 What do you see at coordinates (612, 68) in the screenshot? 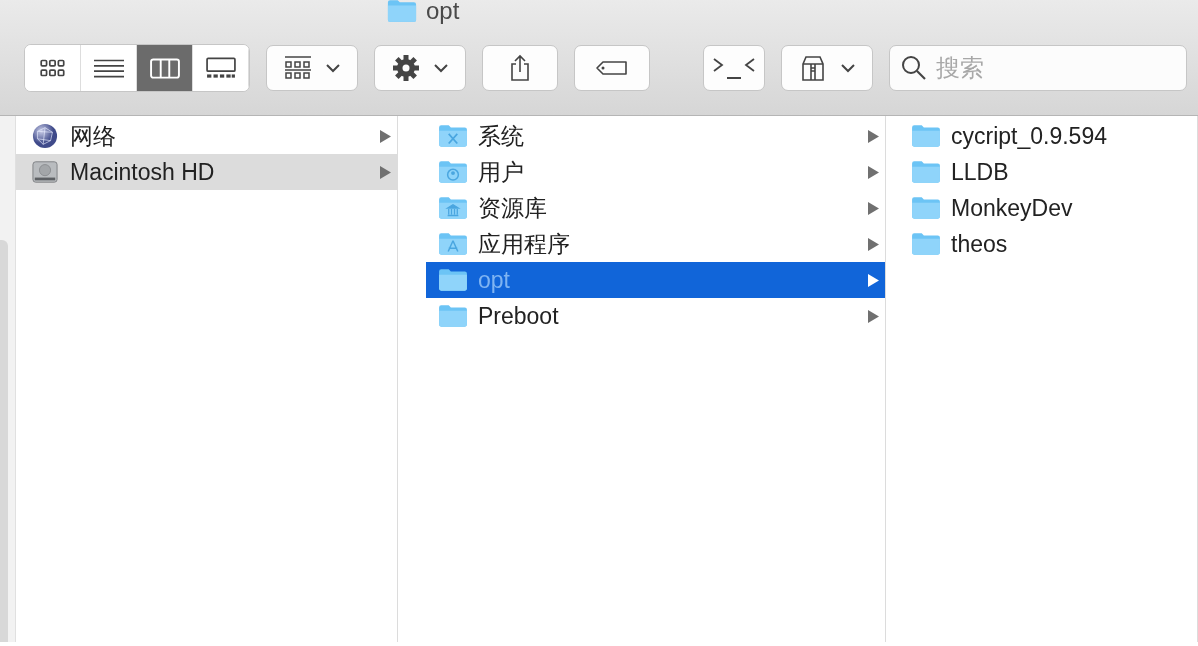
I see `tag-button` at bounding box center [612, 68].